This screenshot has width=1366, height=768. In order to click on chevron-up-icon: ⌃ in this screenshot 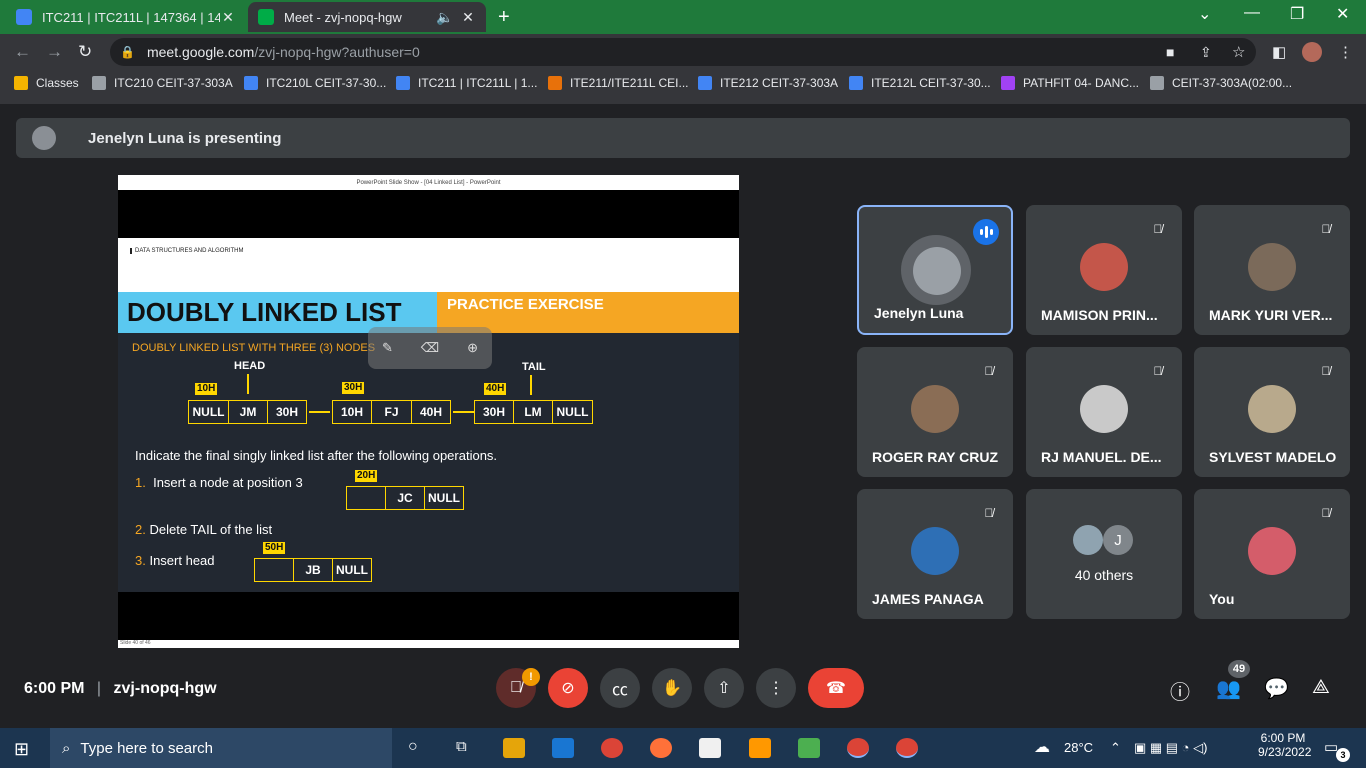, I will do `click(1115, 748)`.